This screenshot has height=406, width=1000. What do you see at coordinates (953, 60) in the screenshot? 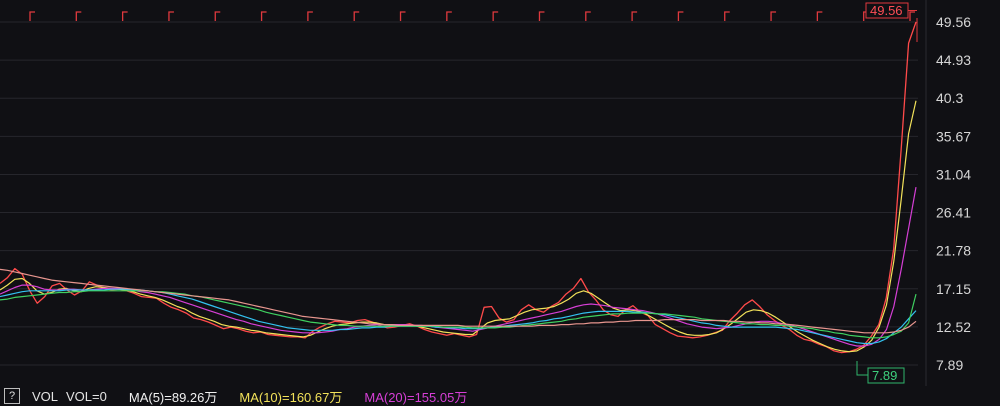
I see `y-tick-label: 44.93` at bounding box center [953, 60].